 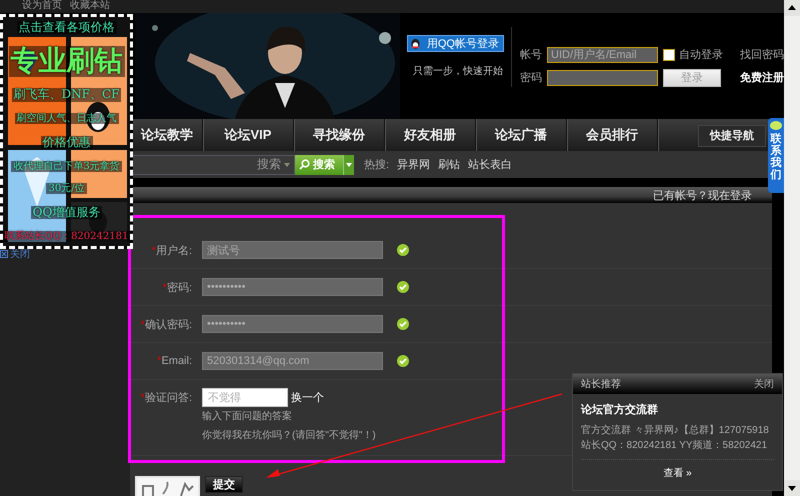 I want to click on auto-login-label: 自动登录, so click(x=701, y=55).